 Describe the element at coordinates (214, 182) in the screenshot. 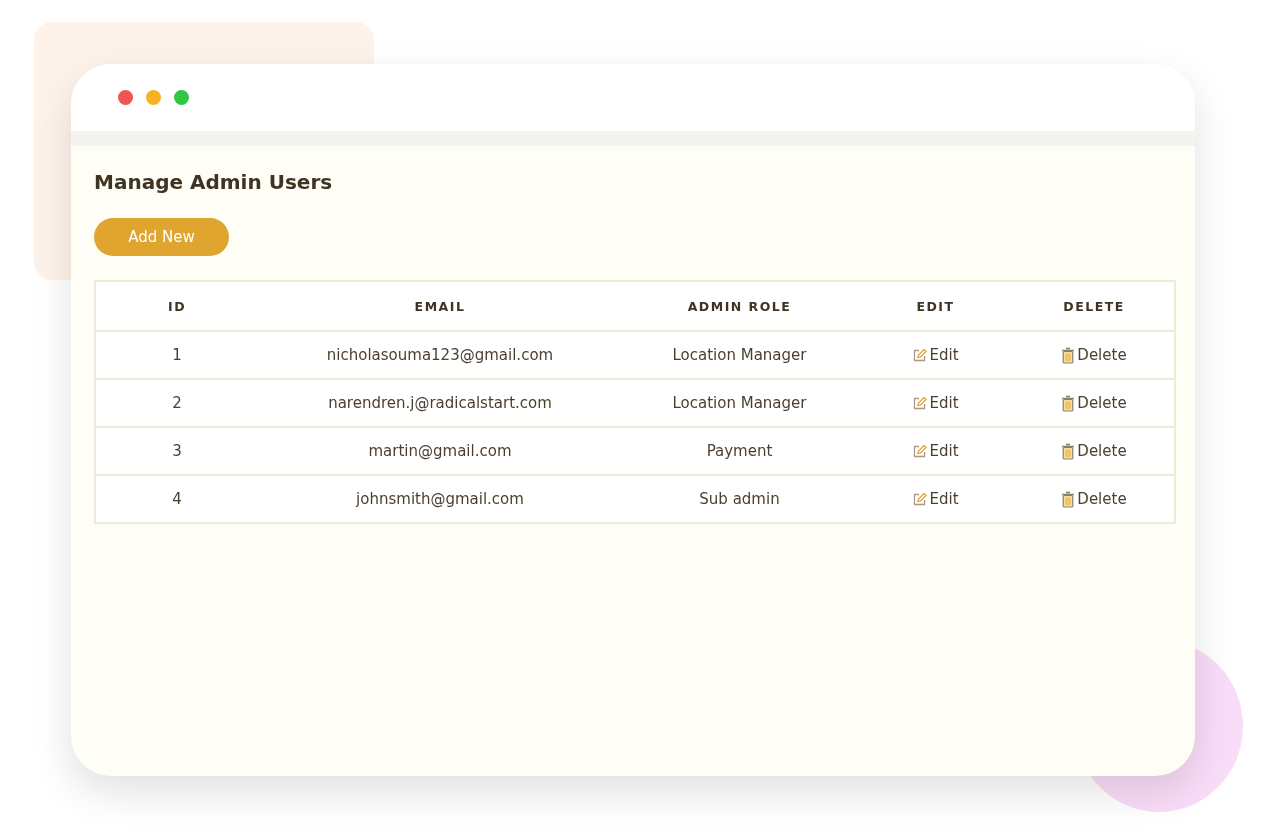

I see `page-title: Manage Admin Users` at that location.